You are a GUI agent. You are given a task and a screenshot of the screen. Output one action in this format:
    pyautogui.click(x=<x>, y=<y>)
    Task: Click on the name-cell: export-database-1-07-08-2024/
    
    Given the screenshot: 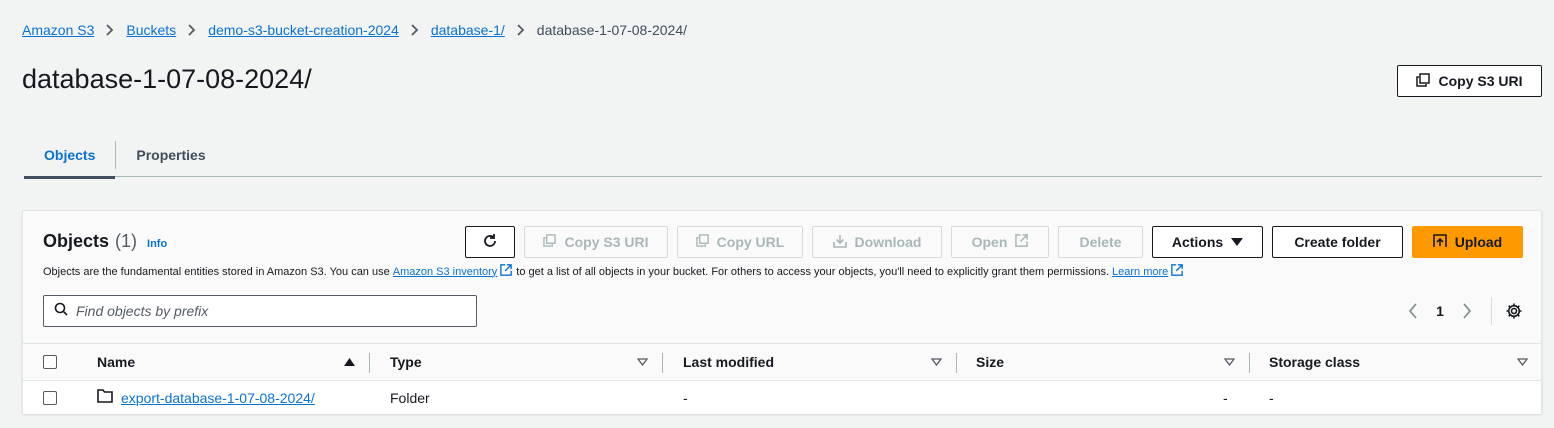 What is the action you would take?
    pyautogui.click(x=206, y=397)
    